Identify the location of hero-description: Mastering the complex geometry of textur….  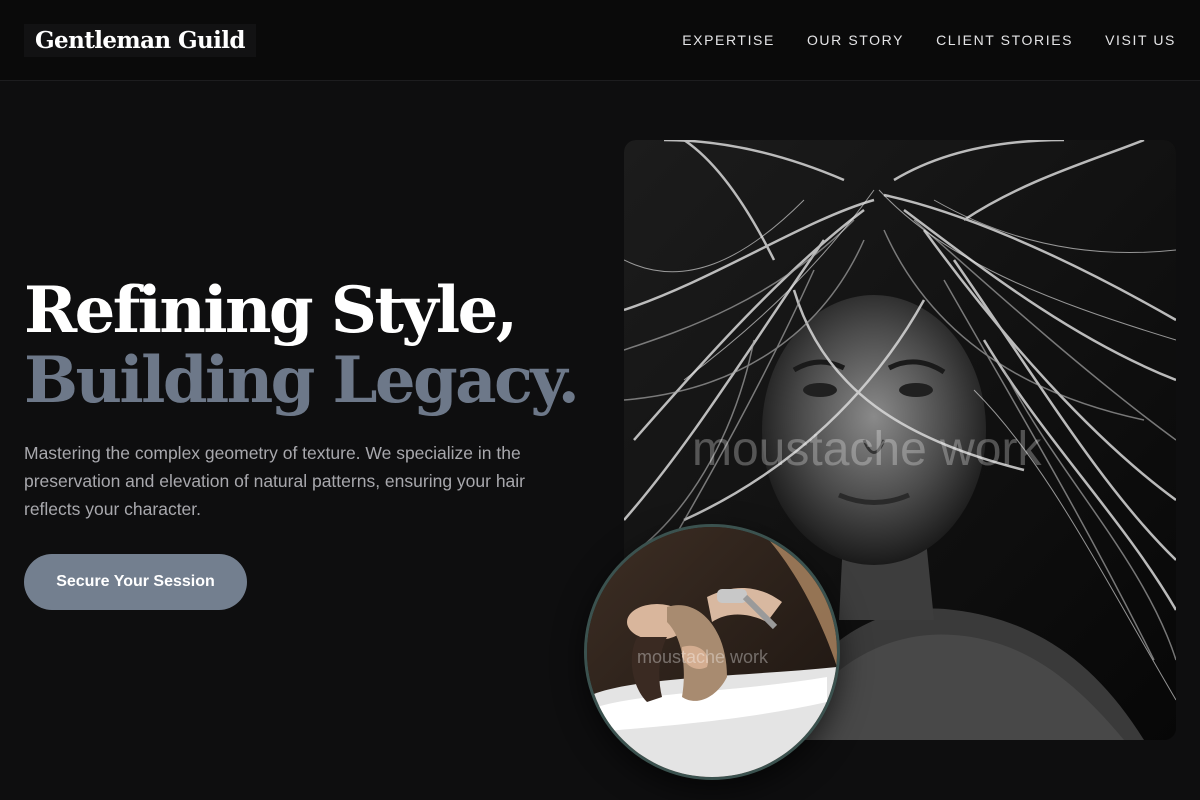
(274, 481).